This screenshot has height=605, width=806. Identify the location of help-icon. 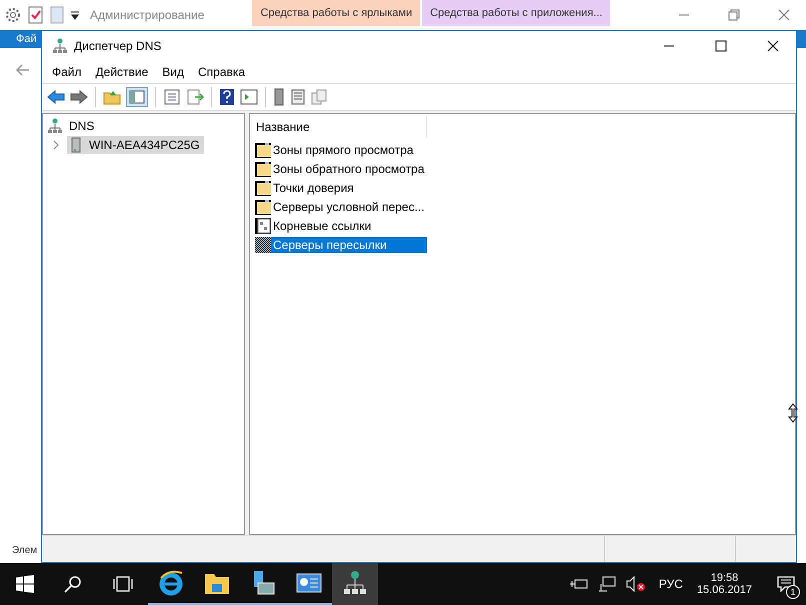
(227, 97).